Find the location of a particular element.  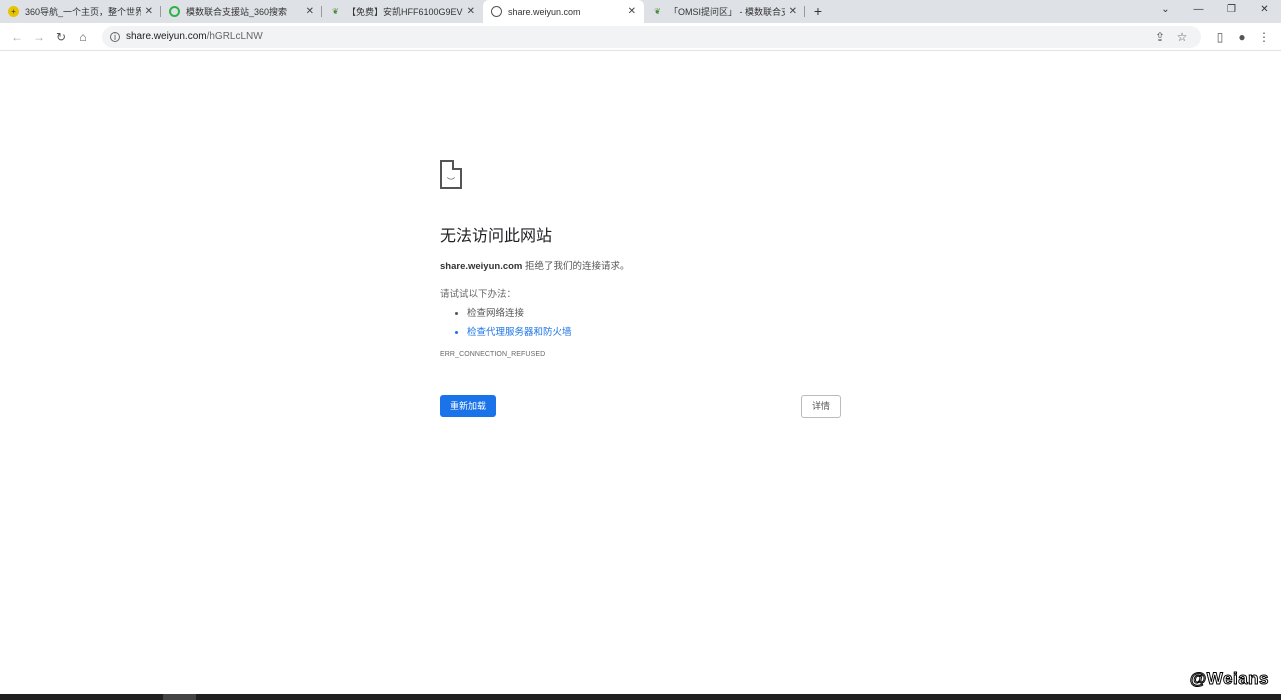

details-button: 详情 is located at coordinates (821, 406).